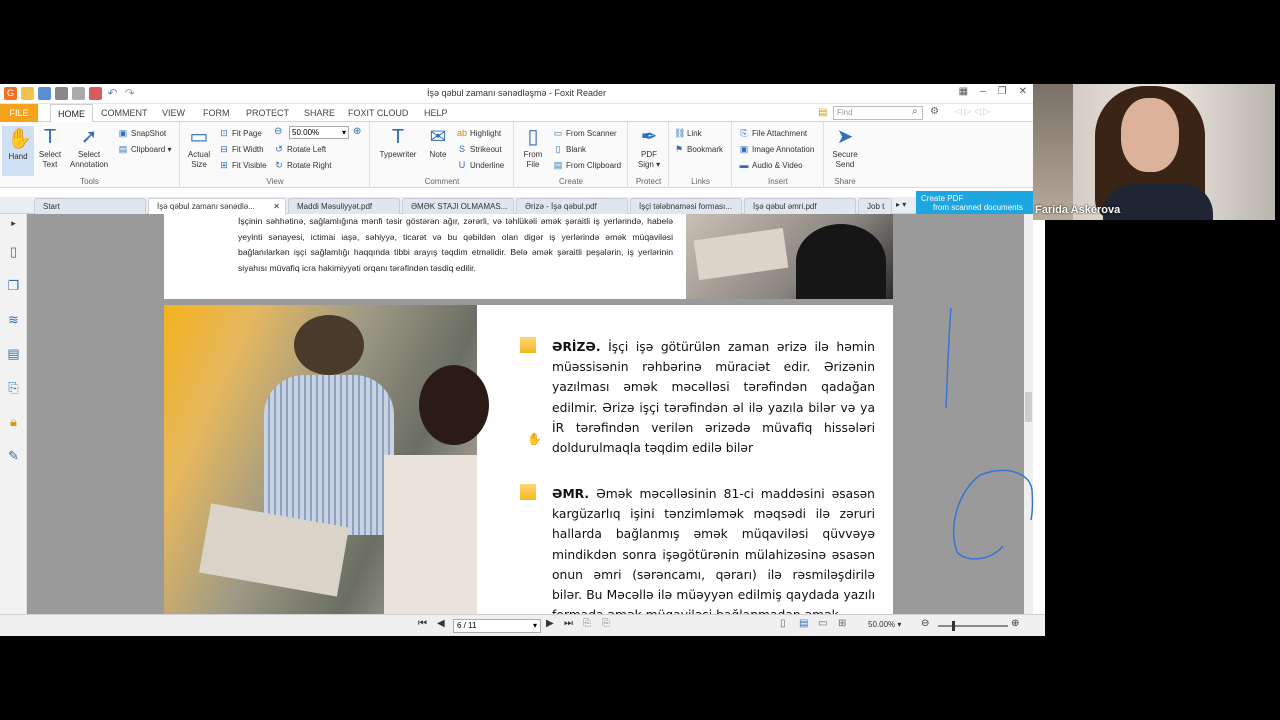 This screenshot has height=720, width=1280. Describe the element at coordinates (18, 151) in the screenshot. I see `hand-button: ✋ Hand` at that location.